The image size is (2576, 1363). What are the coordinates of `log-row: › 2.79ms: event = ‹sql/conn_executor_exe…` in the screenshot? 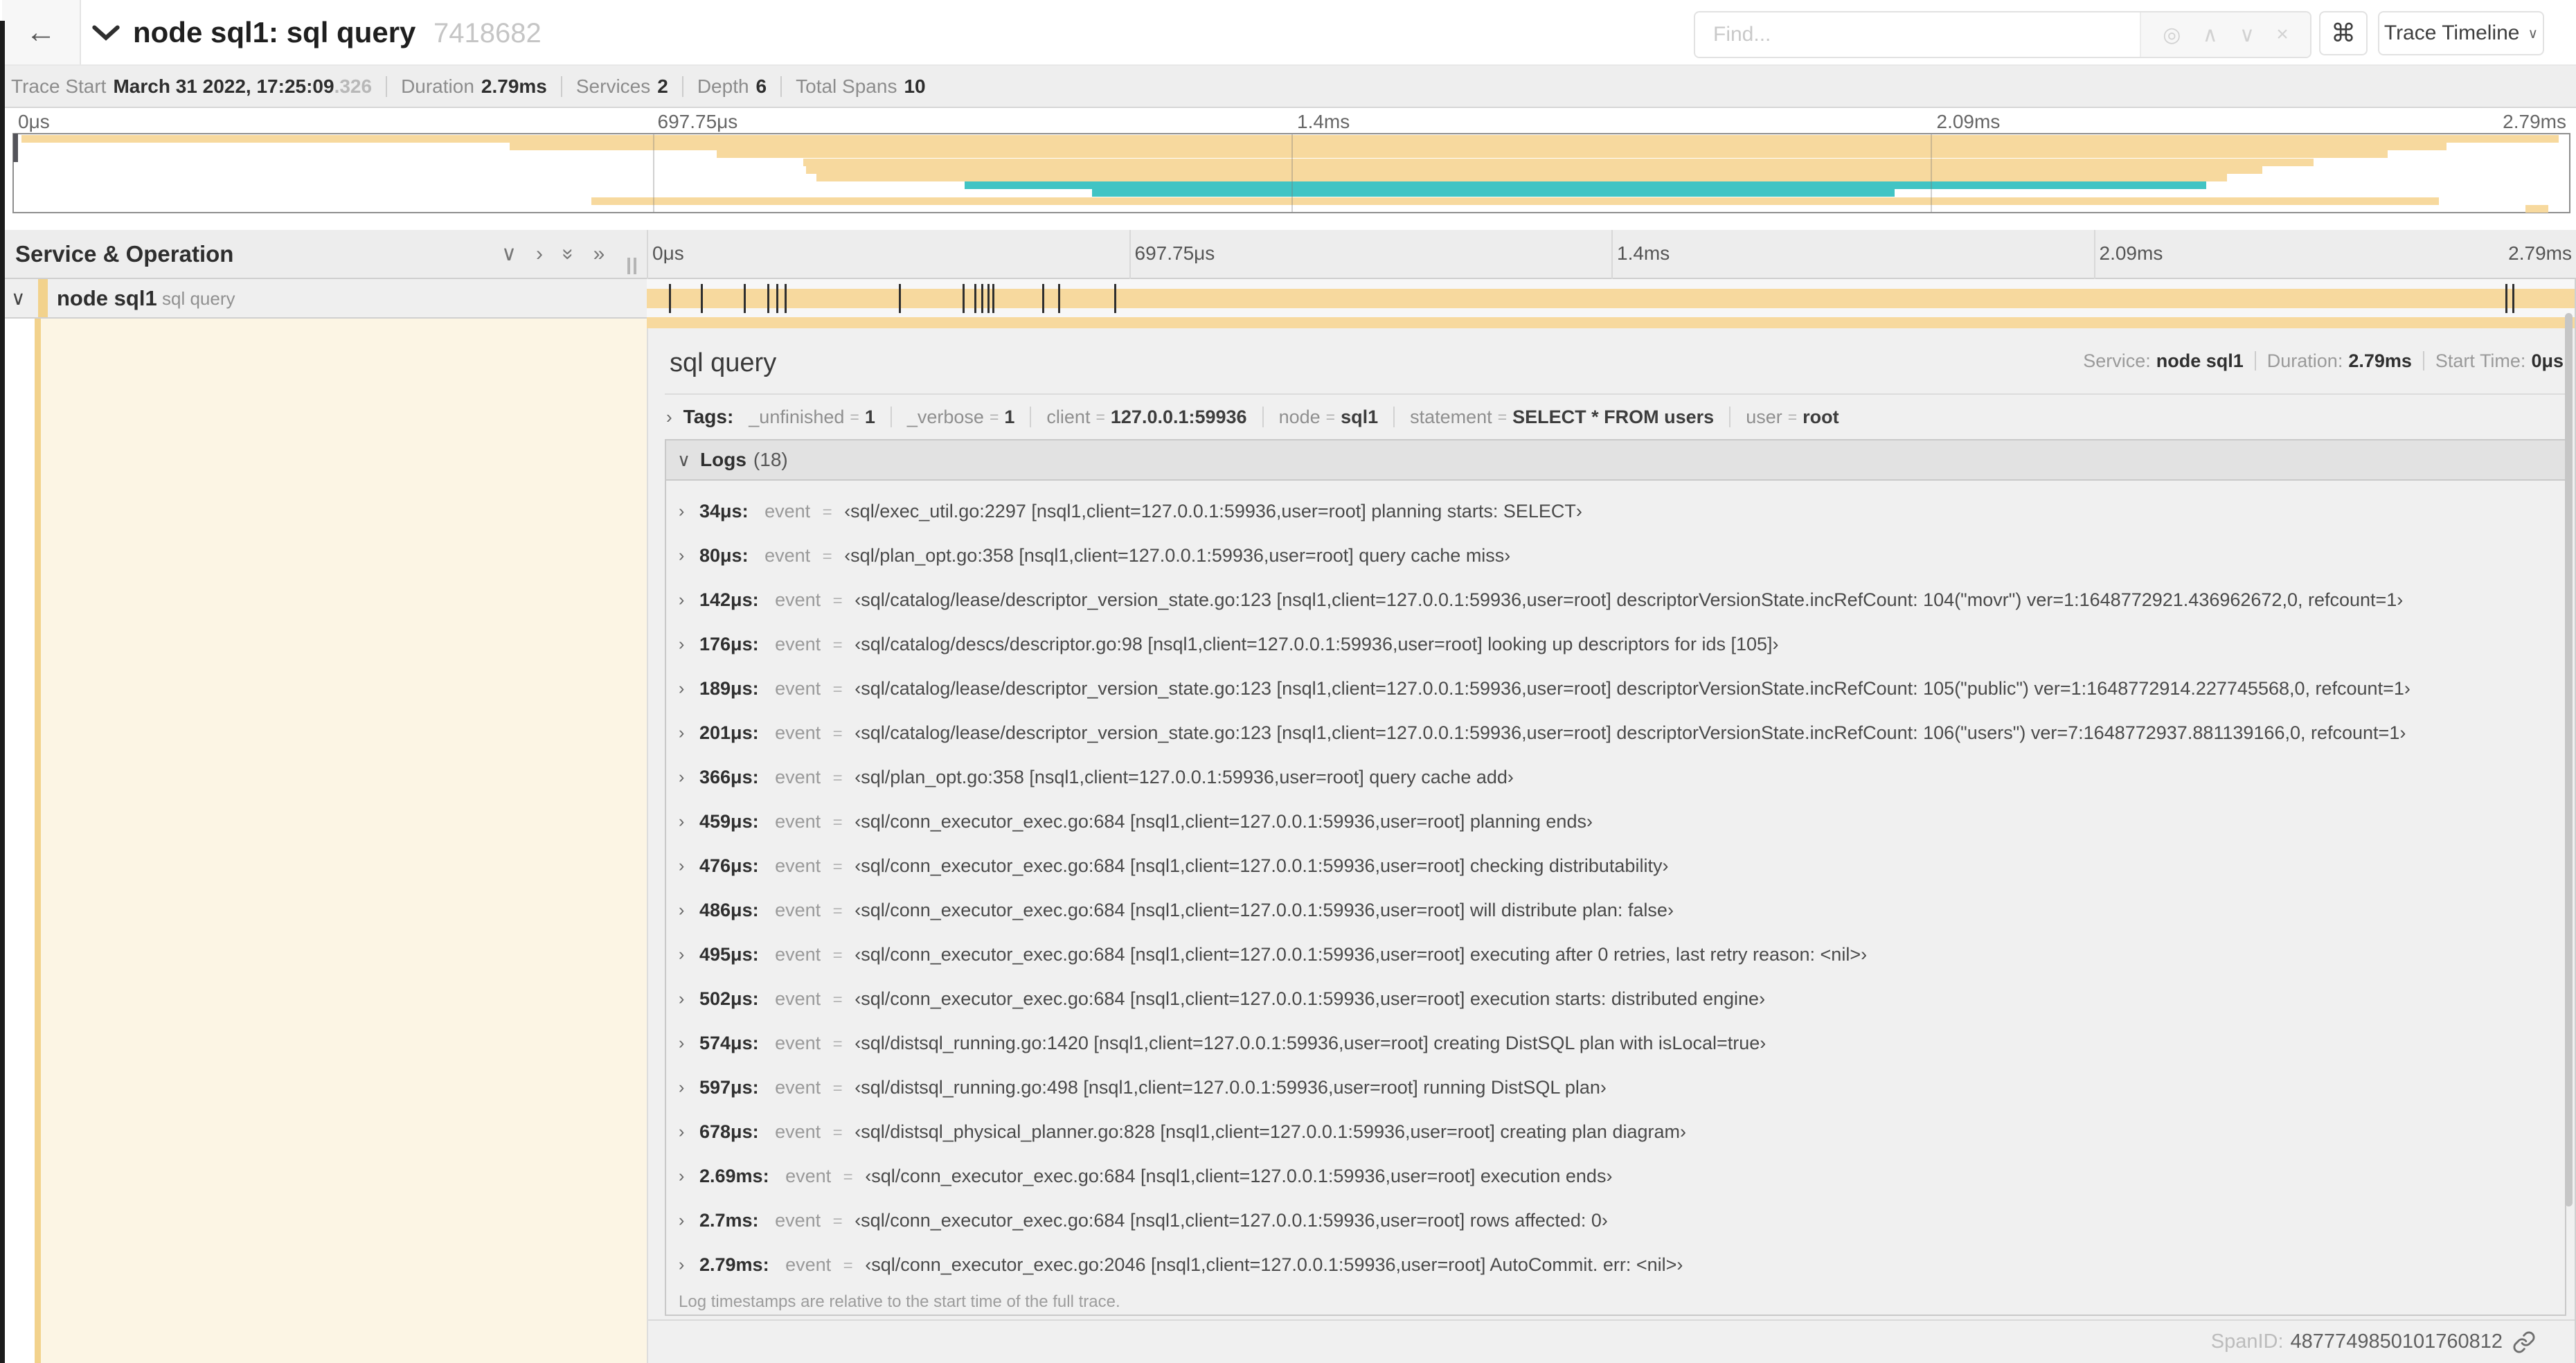 It's located at (1615, 1264).